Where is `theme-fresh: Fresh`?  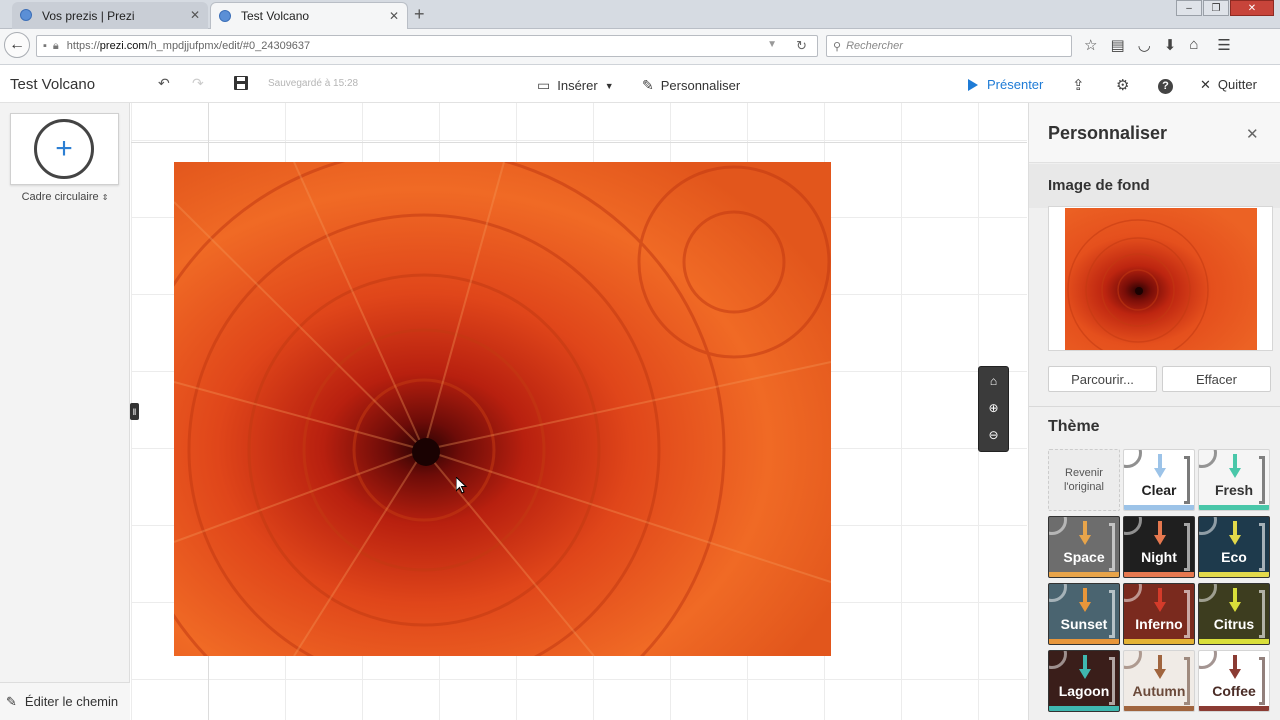
theme-fresh: Fresh is located at coordinates (1234, 480).